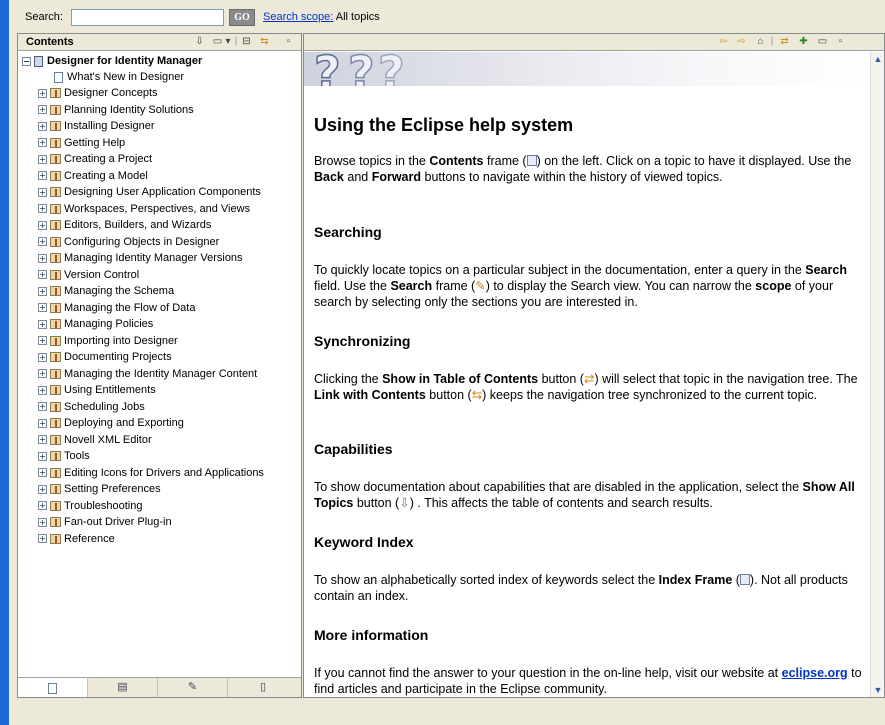 Image resolution: width=885 pixels, height=725 pixels. What do you see at coordinates (88, 275) in the screenshot?
I see `tree-item: + Version Control` at bounding box center [88, 275].